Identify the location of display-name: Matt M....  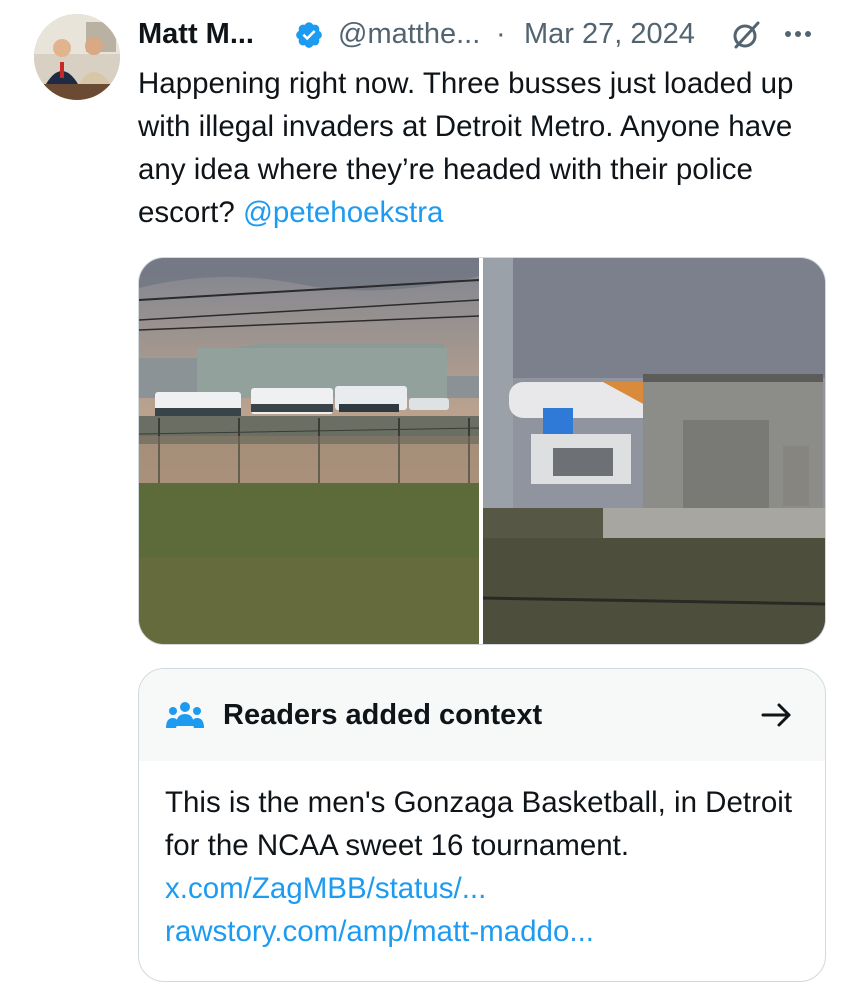
(196, 34).